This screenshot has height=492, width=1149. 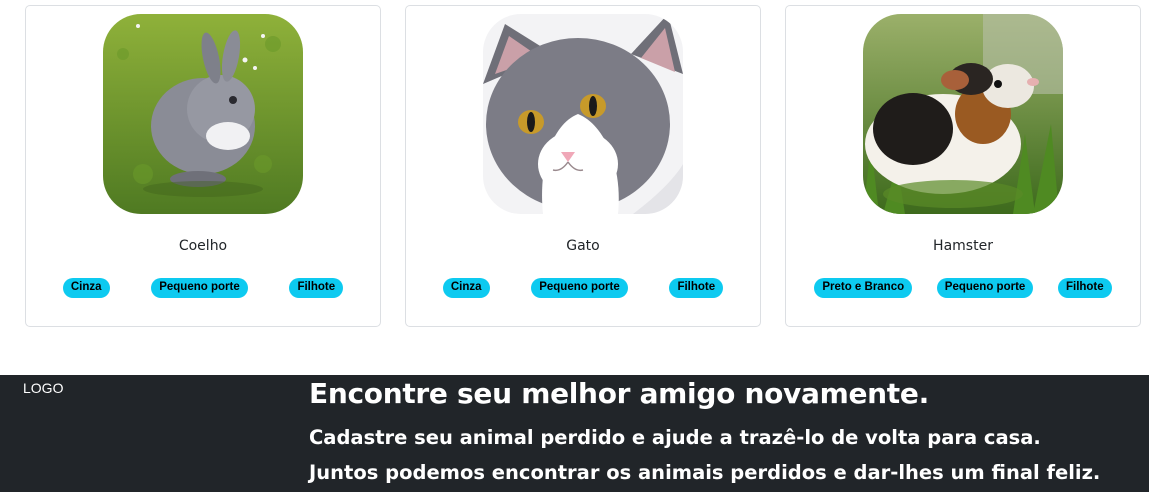 I want to click on badge-color: Preto e Branco, so click(x=863, y=288).